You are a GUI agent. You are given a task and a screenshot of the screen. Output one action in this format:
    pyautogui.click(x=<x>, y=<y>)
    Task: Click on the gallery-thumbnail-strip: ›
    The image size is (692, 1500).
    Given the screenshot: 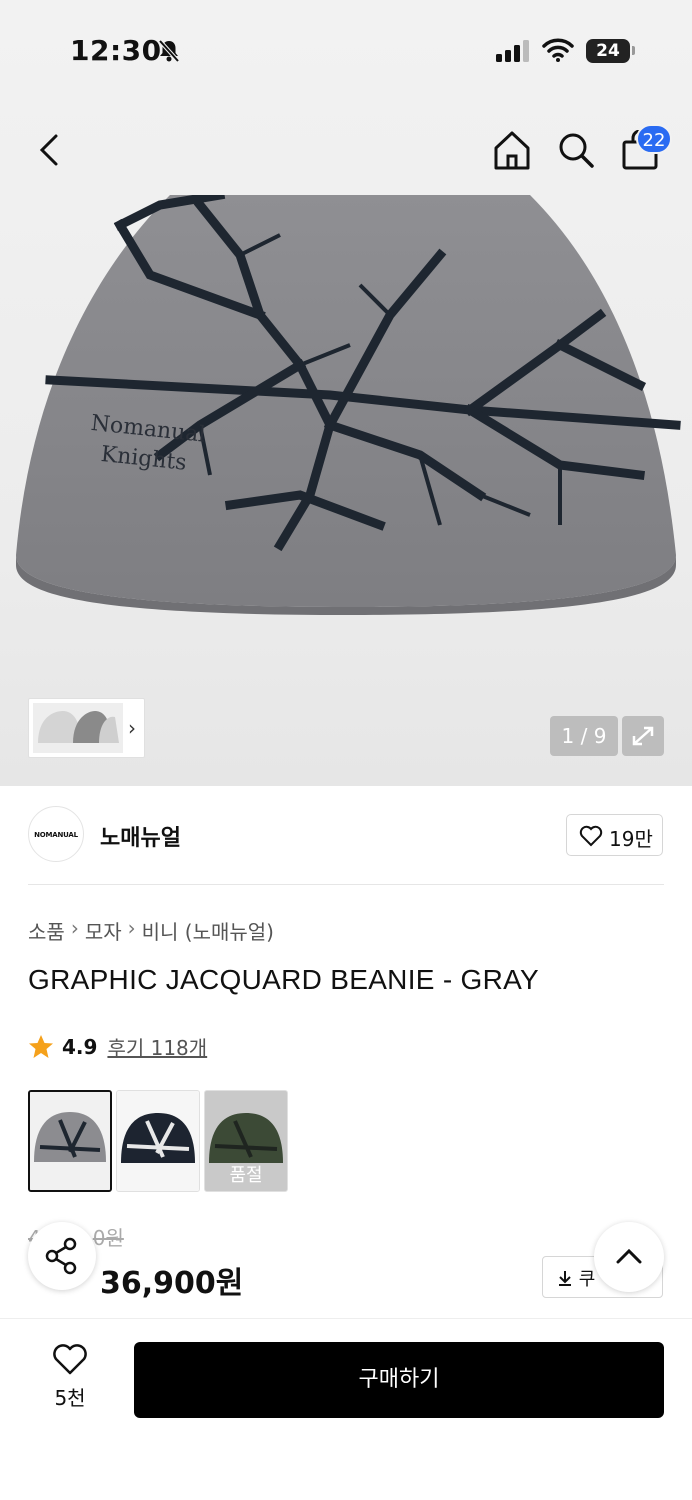 What is the action you would take?
    pyautogui.click(x=86, y=728)
    